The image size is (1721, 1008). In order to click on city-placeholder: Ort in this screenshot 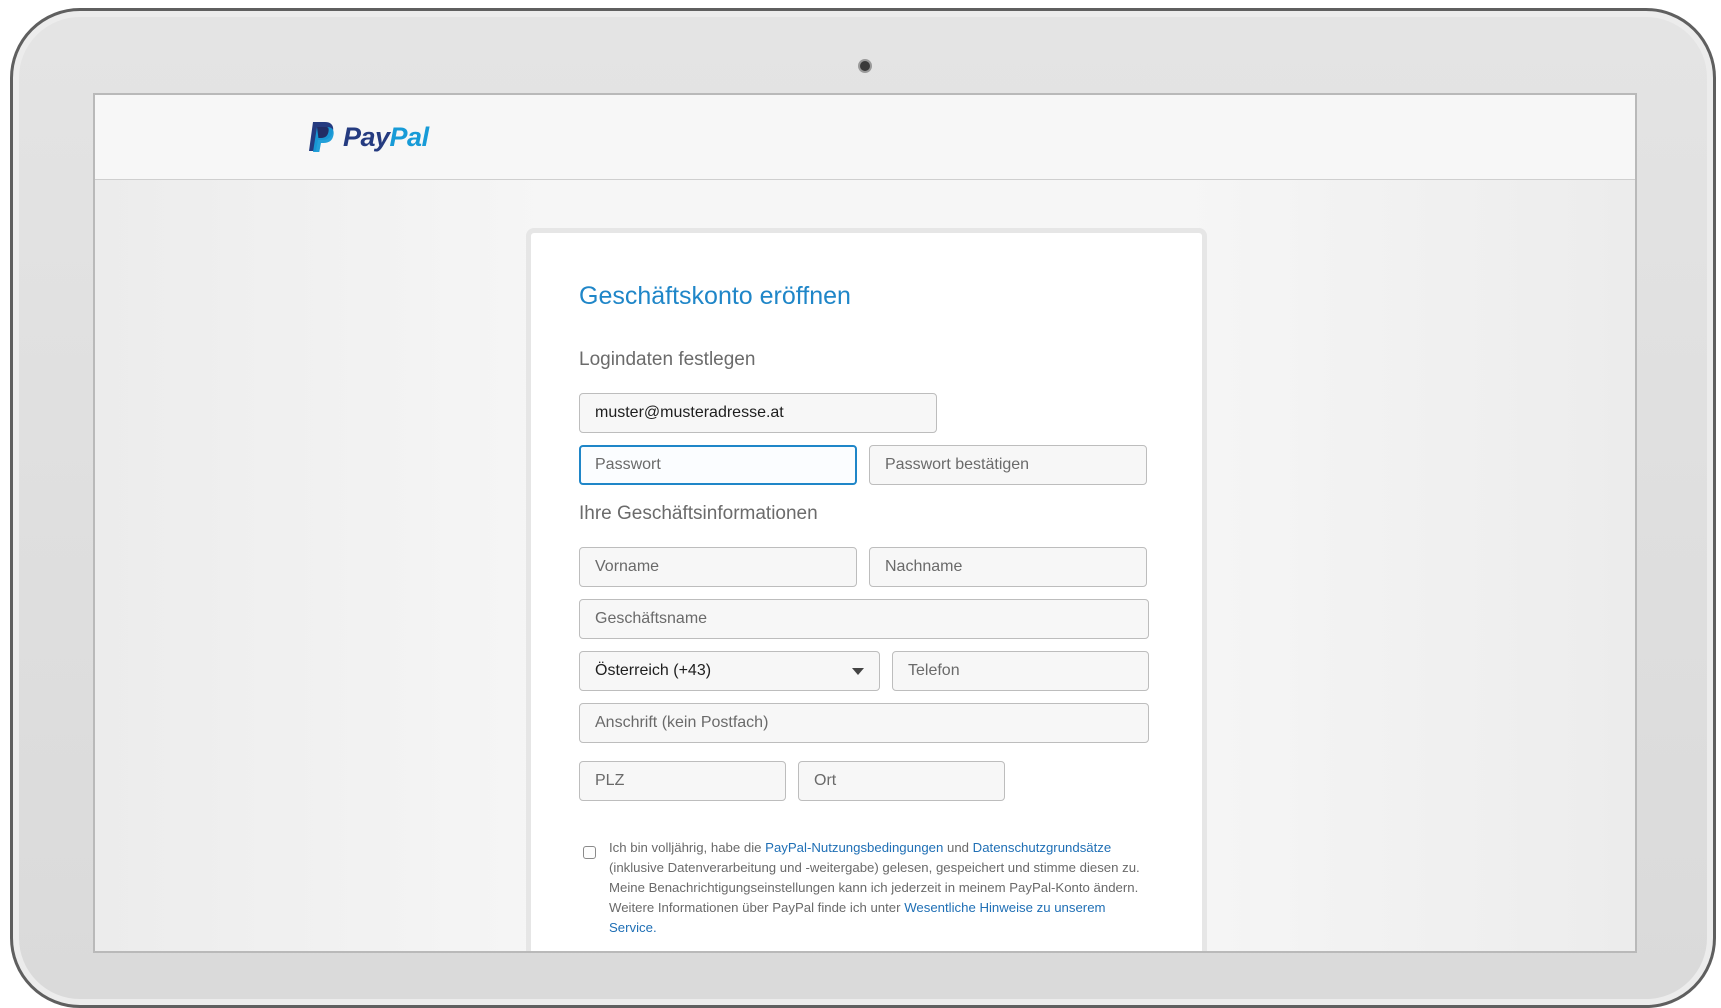, I will do `click(825, 780)`.